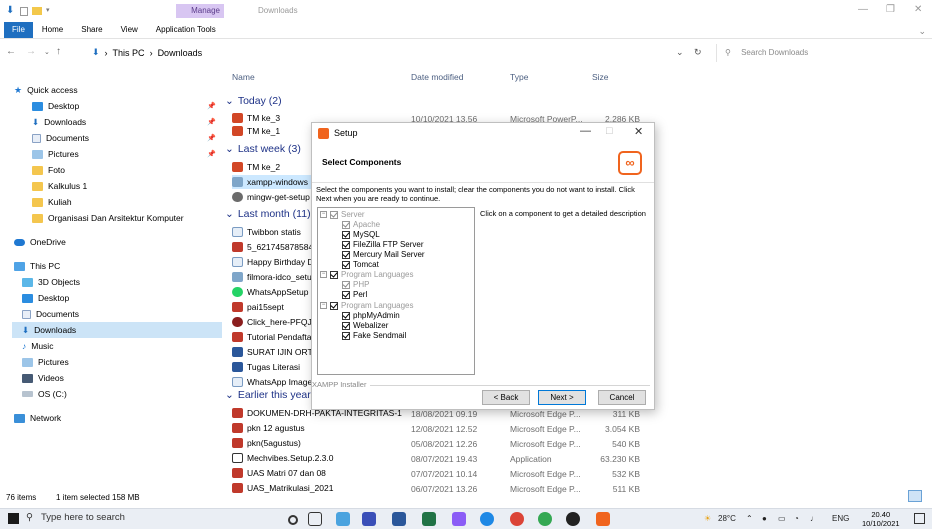  Describe the element at coordinates (824, 53) in the screenshot. I see `search-input: ⚲ Search Downloads` at that location.